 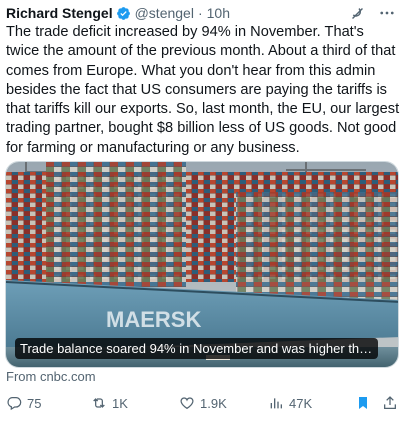 What do you see at coordinates (23, 403) in the screenshot?
I see `reply-button: 75` at bounding box center [23, 403].